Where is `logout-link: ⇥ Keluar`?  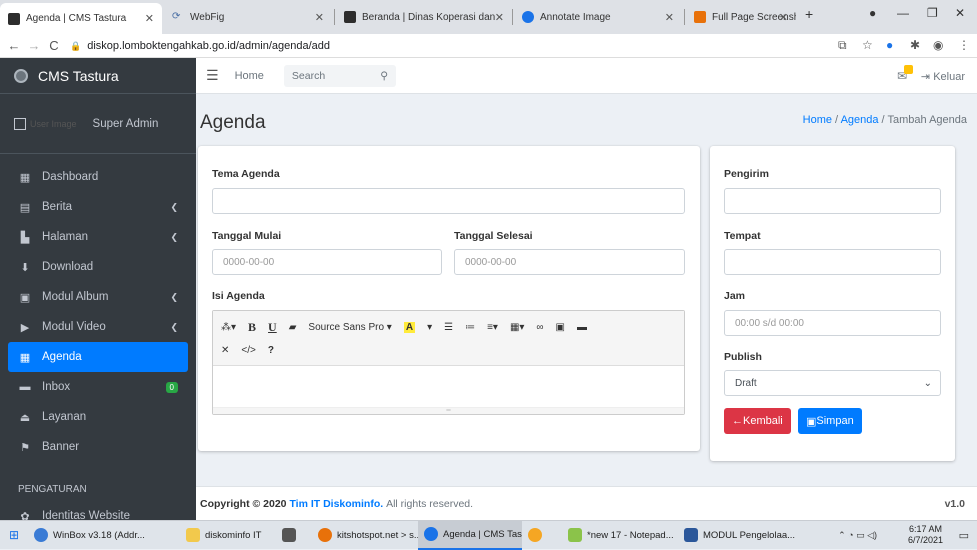
logout-link: ⇥ Keluar is located at coordinates (943, 76).